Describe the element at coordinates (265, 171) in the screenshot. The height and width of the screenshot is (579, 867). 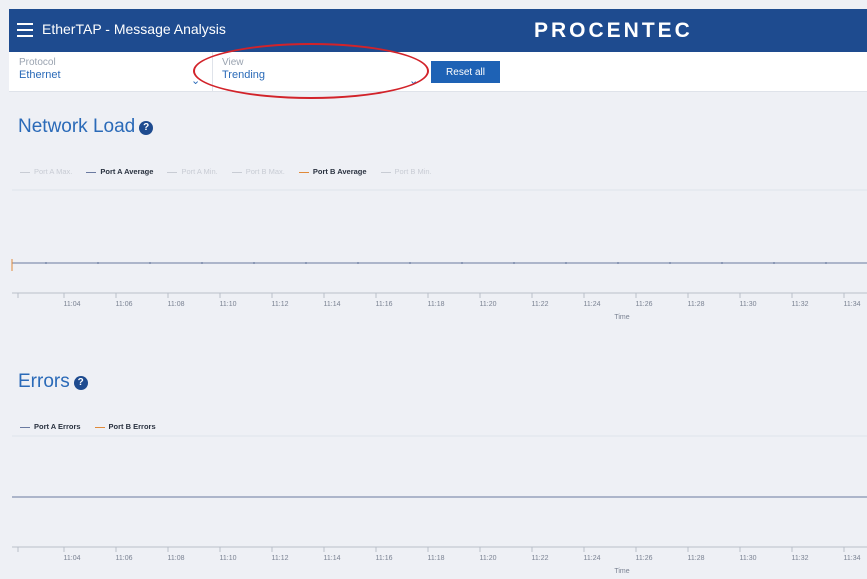
I see `legend-label: Port B Max.` at that location.